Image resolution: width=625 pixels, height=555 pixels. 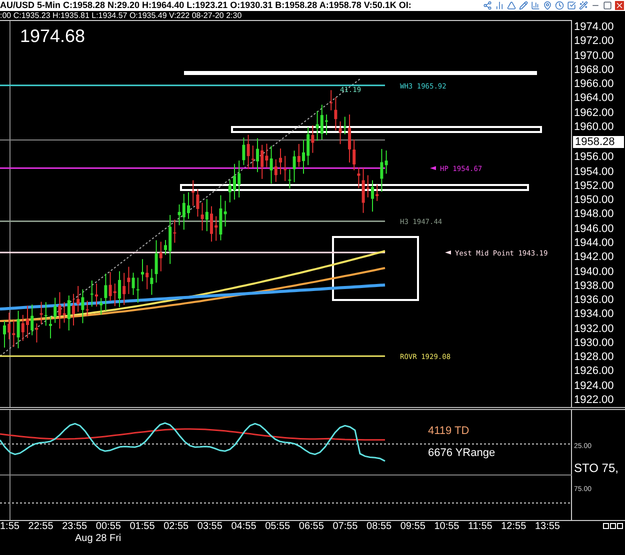 What do you see at coordinates (379, 527) in the screenshot?
I see `time-tick: 08:55` at bounding box center [379, 527].